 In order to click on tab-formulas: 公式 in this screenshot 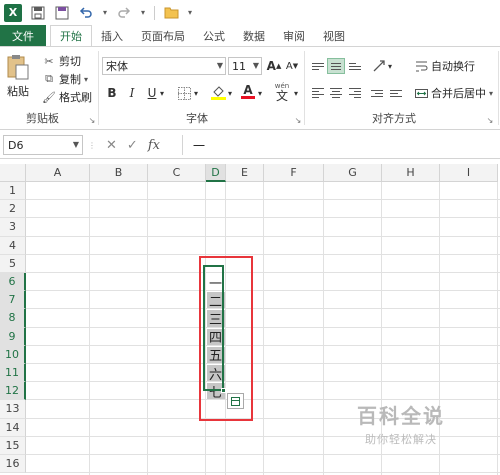, I will do `click(214, 35)`.